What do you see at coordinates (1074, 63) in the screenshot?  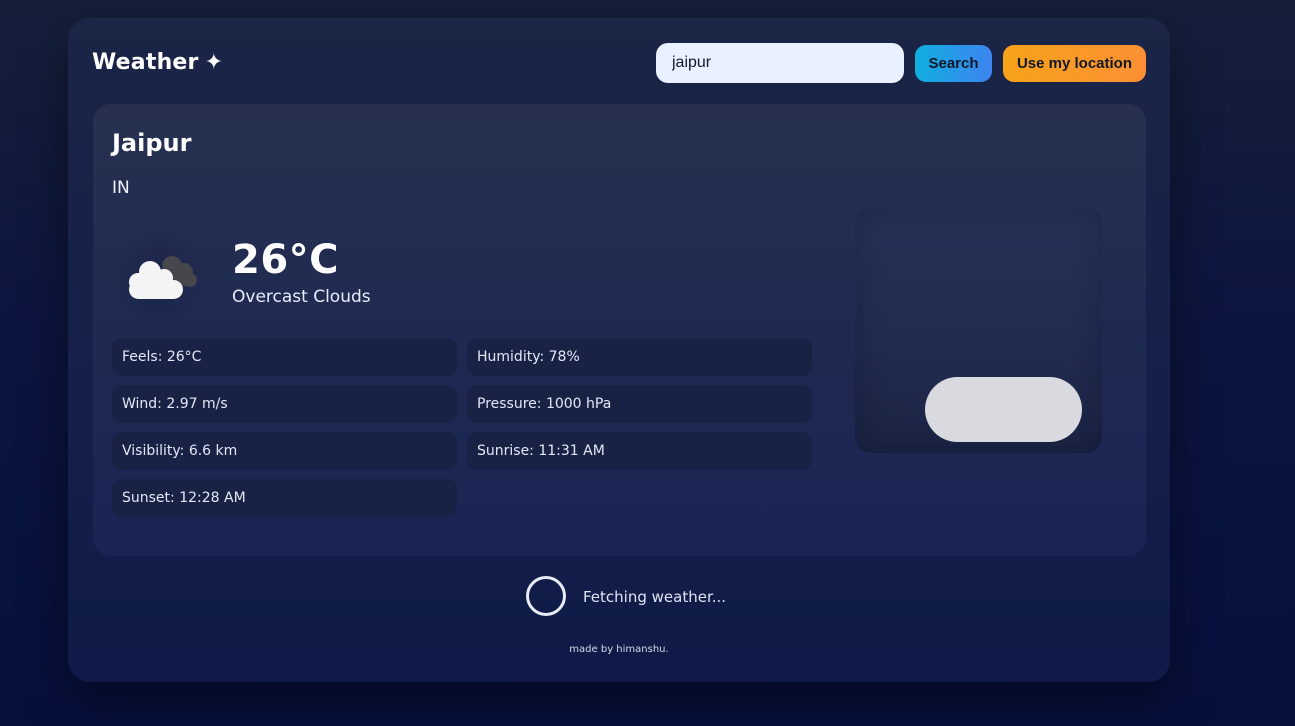 I see `use-my-location-button: Use my location` at bounding box center [1074, 63].